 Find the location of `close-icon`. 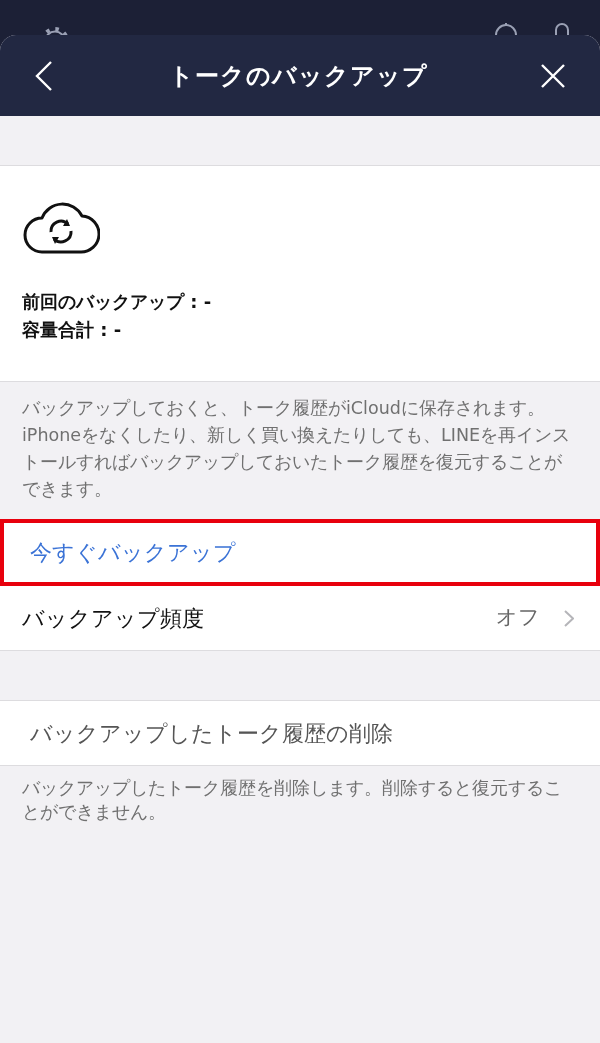

close-icon is located at coordinates (553, 75).